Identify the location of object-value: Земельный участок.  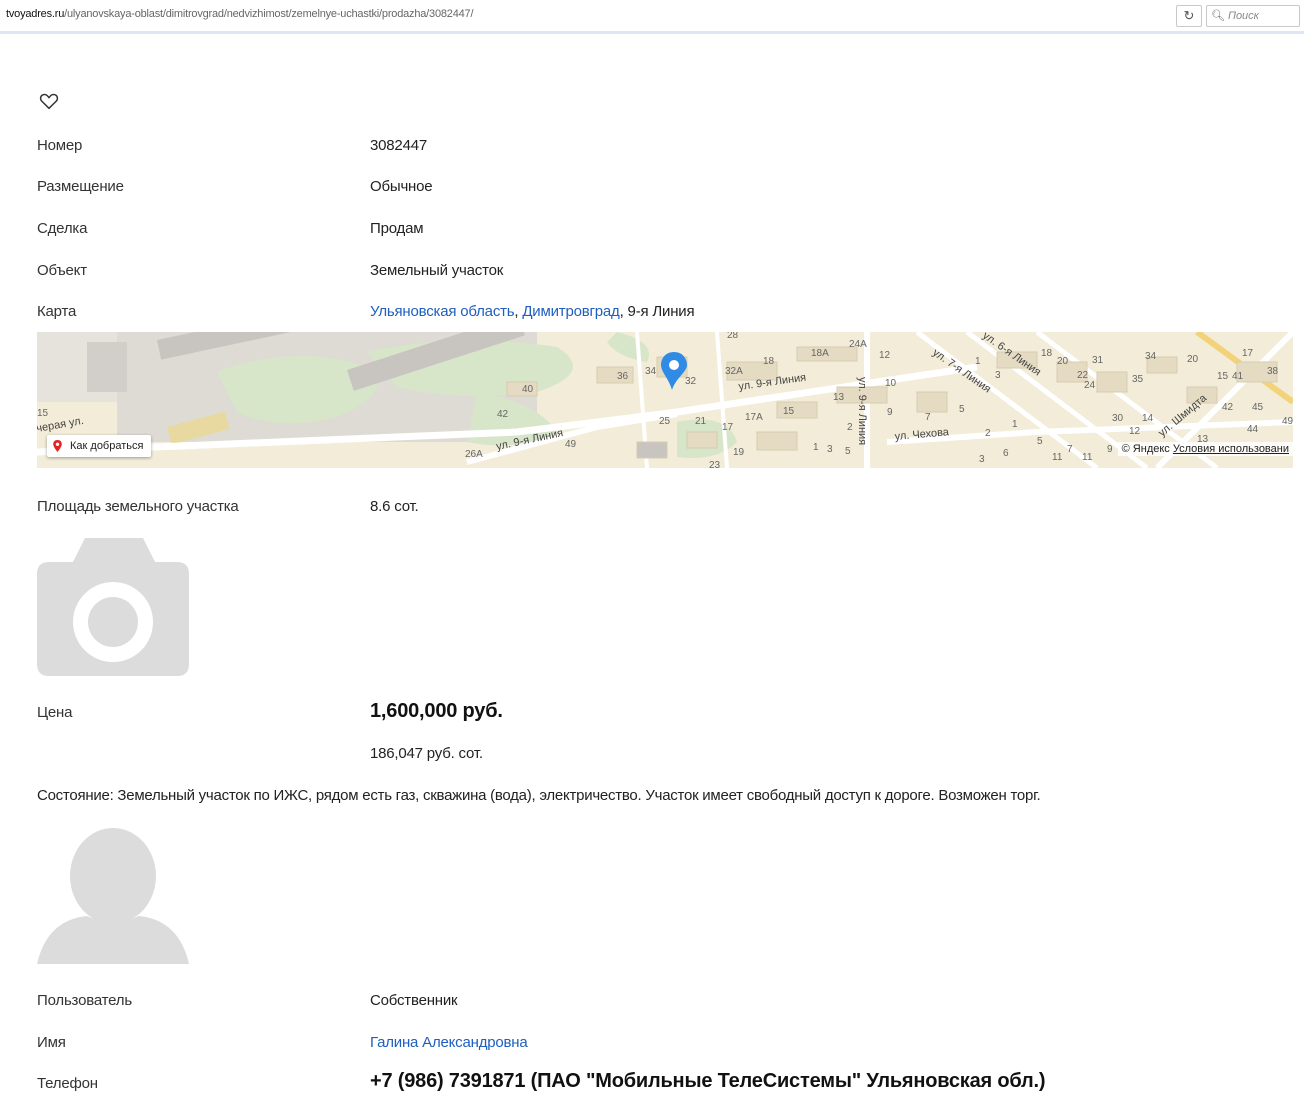
(437, 270).